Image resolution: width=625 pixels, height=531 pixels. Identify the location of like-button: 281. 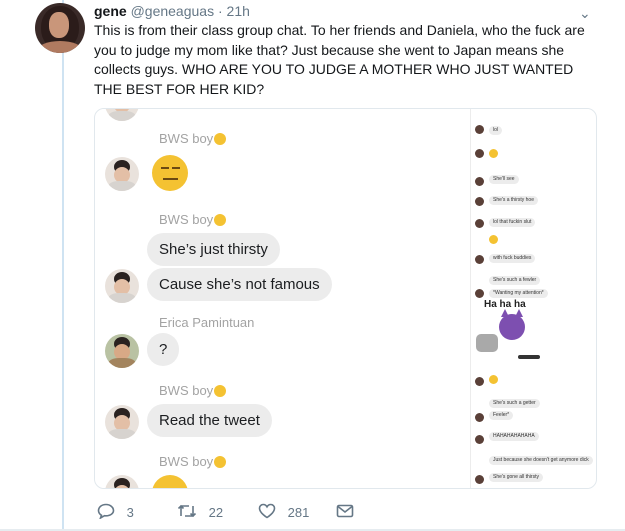
(283, 511).